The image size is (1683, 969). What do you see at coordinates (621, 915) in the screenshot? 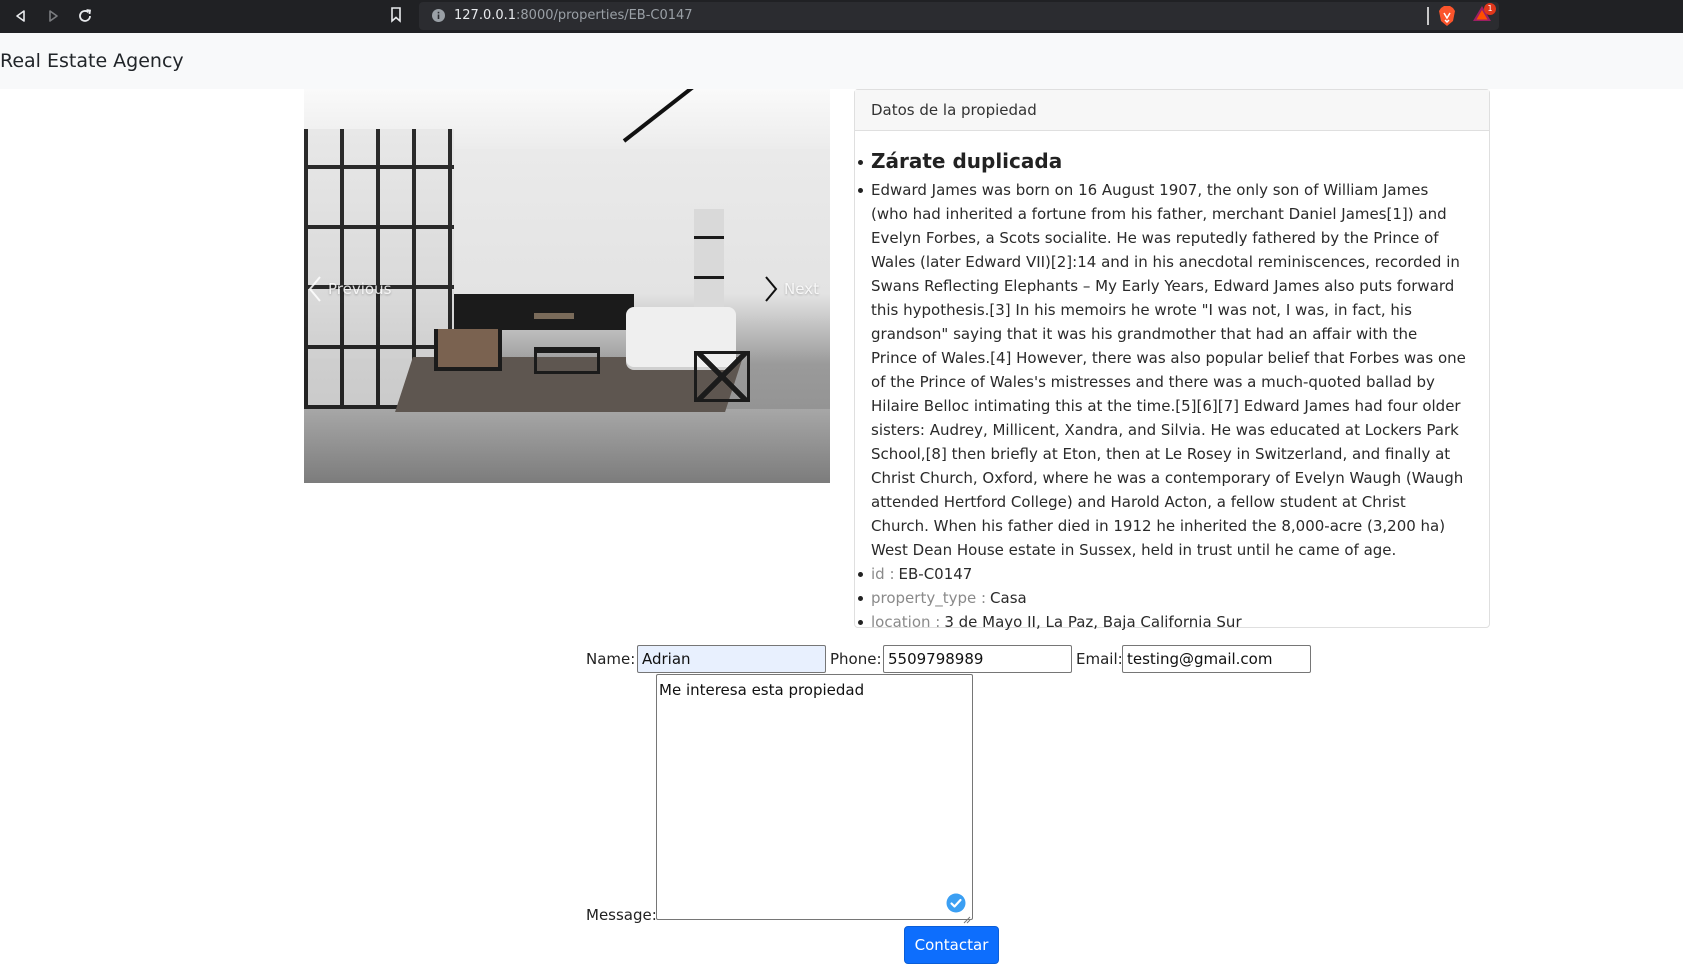
I see `message-label: Message:` at bounding box center [621, 915].